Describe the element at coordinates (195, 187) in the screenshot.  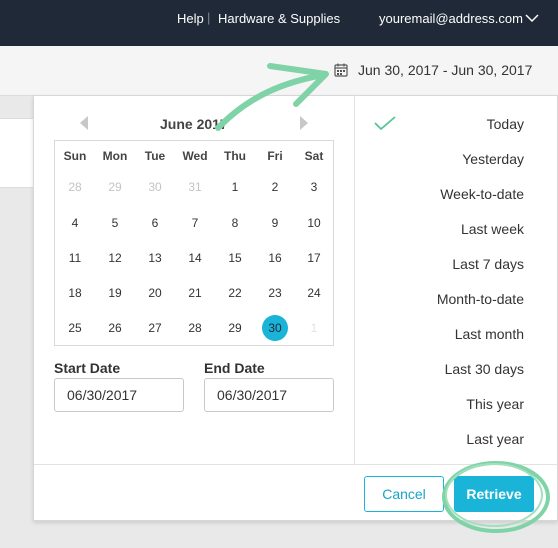
I see `calendar-day: 31` at that location.